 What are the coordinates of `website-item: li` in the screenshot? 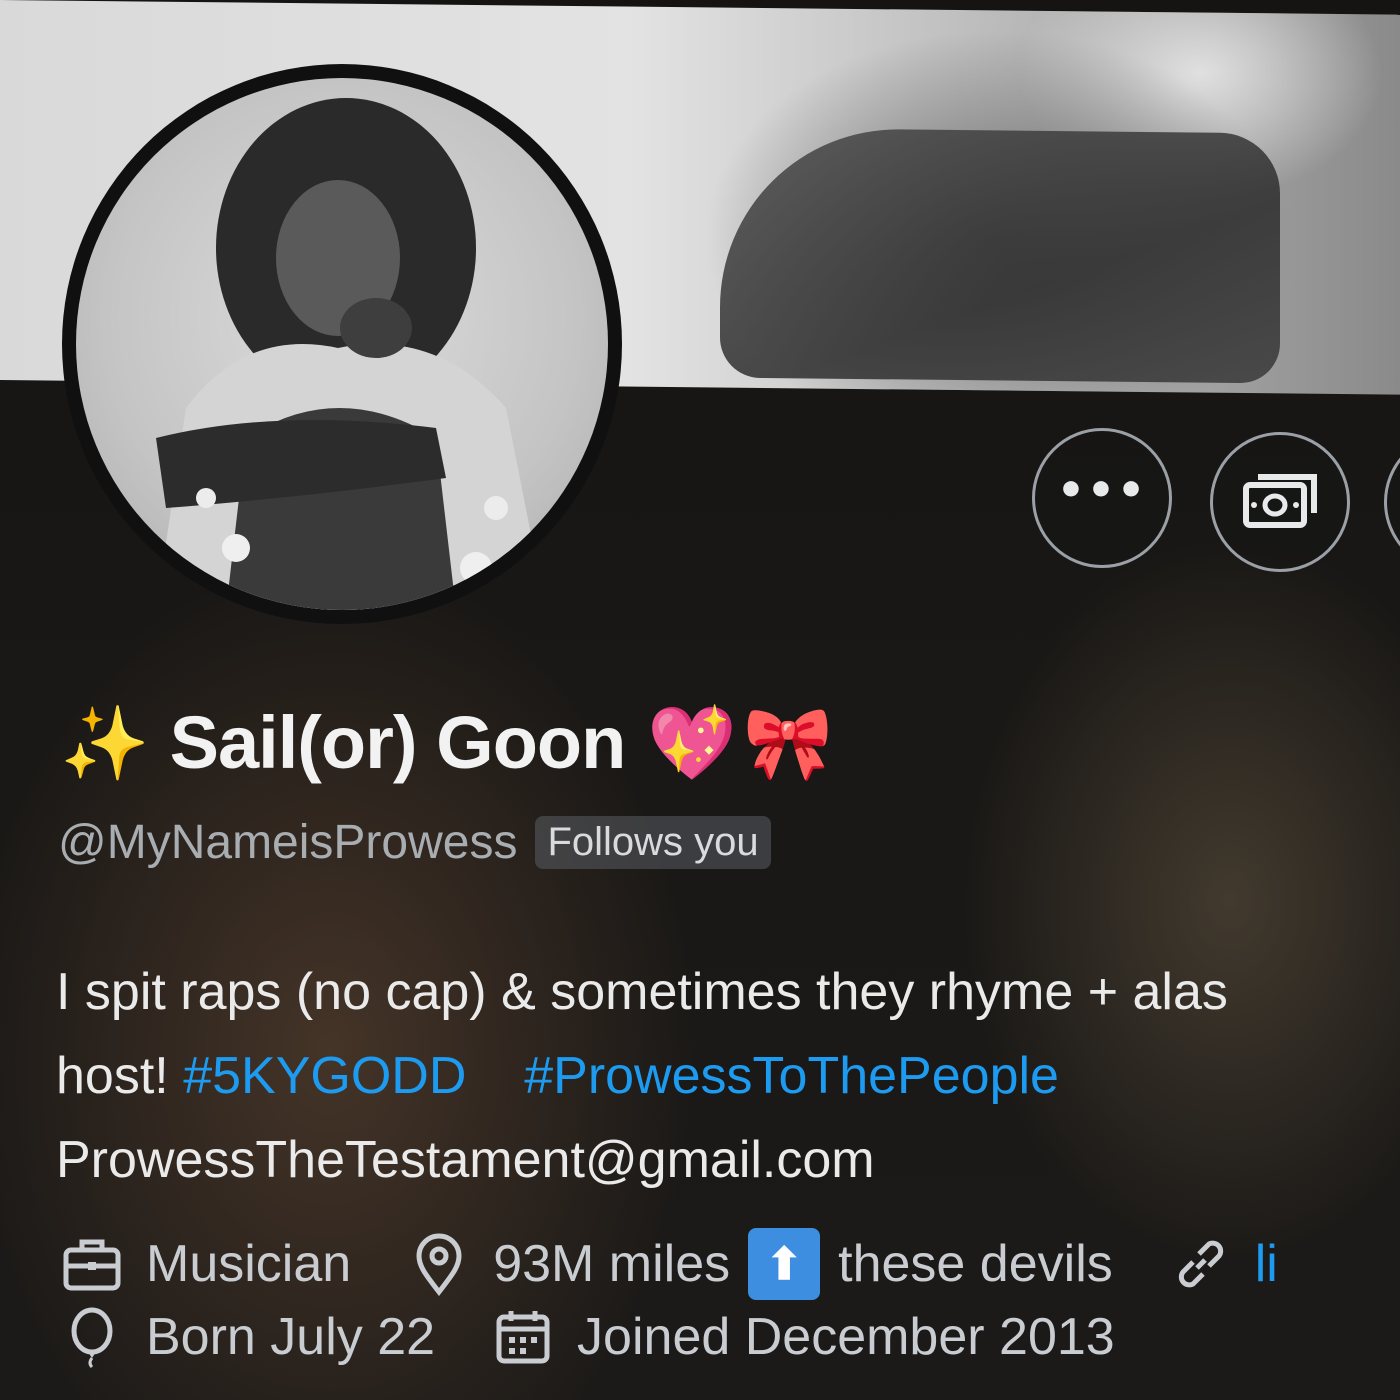 It's located at (1223, 1264).